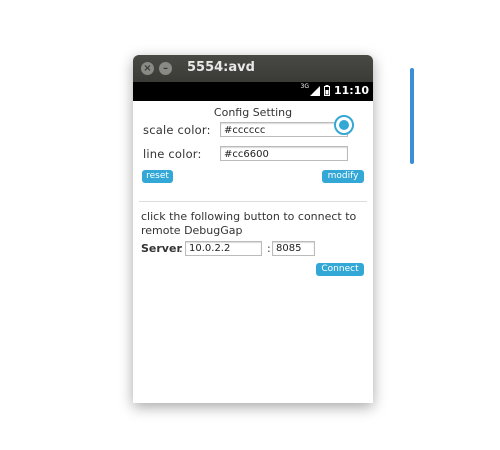 The width and height of the screenshot is (500, 450). Describe the element at coordinates (284, 129) in the screenshot. I see `scale-color-input: #cccccc` at that location.